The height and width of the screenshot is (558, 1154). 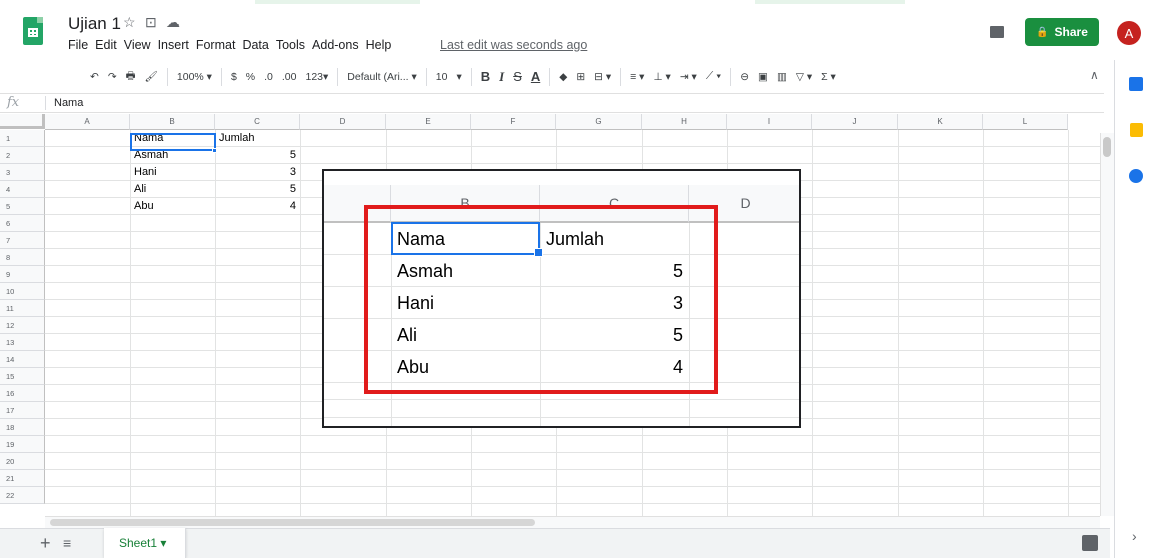 I want to click on cell-b5: Abu, so click(x=172, y=206).